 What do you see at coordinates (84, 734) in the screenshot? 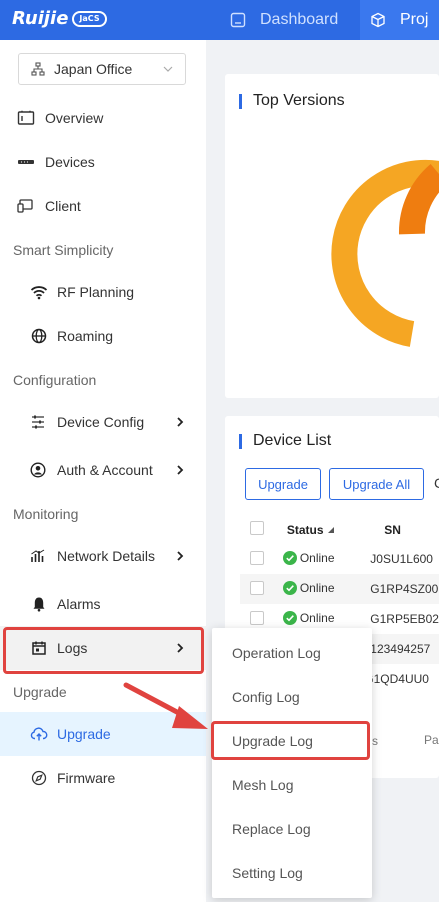
I see `sidebar-item-label: Upgrade` at bounding box center [84, 734].